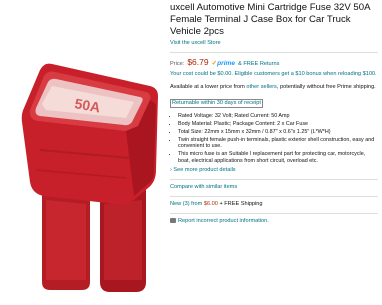 The height and width of the screenshot is (305, 382). Describe the element at coordinates (274, 170) in the screenshot. I see `see-more-link: › See more product details` at that location.